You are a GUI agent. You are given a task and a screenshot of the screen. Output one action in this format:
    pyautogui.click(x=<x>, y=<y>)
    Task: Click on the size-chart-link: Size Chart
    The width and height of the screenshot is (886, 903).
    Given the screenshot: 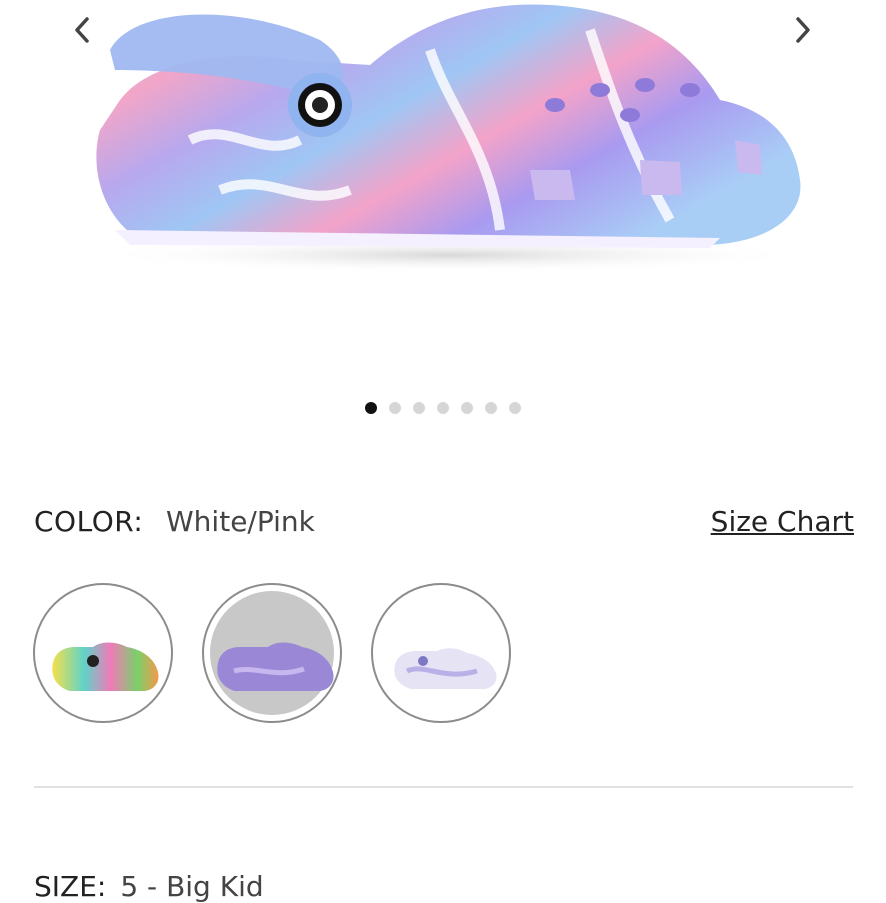 What is the action you would take?
    pyautogui.click(x=782, y=521)
    